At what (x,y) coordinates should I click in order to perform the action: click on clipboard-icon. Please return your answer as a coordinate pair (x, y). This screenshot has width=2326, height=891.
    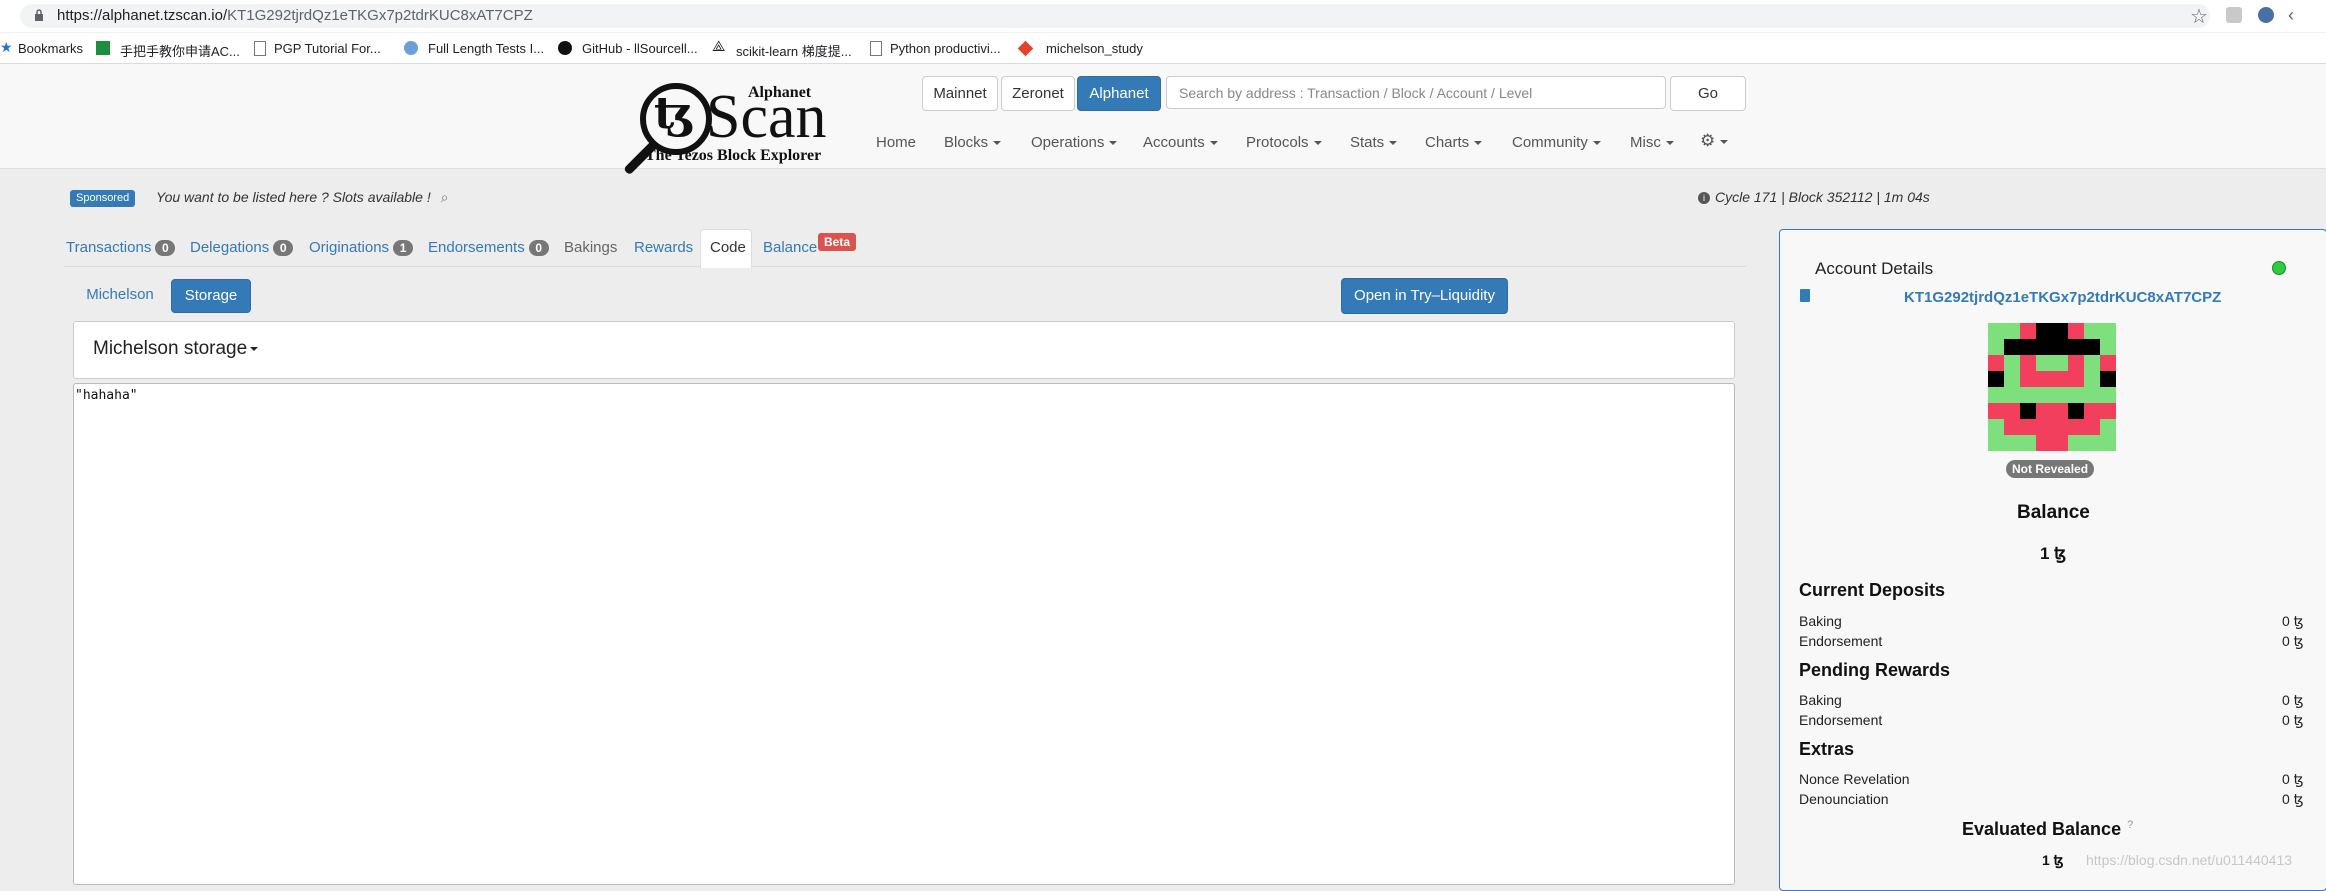
    Looking at the image, I should click on (1805, 295).